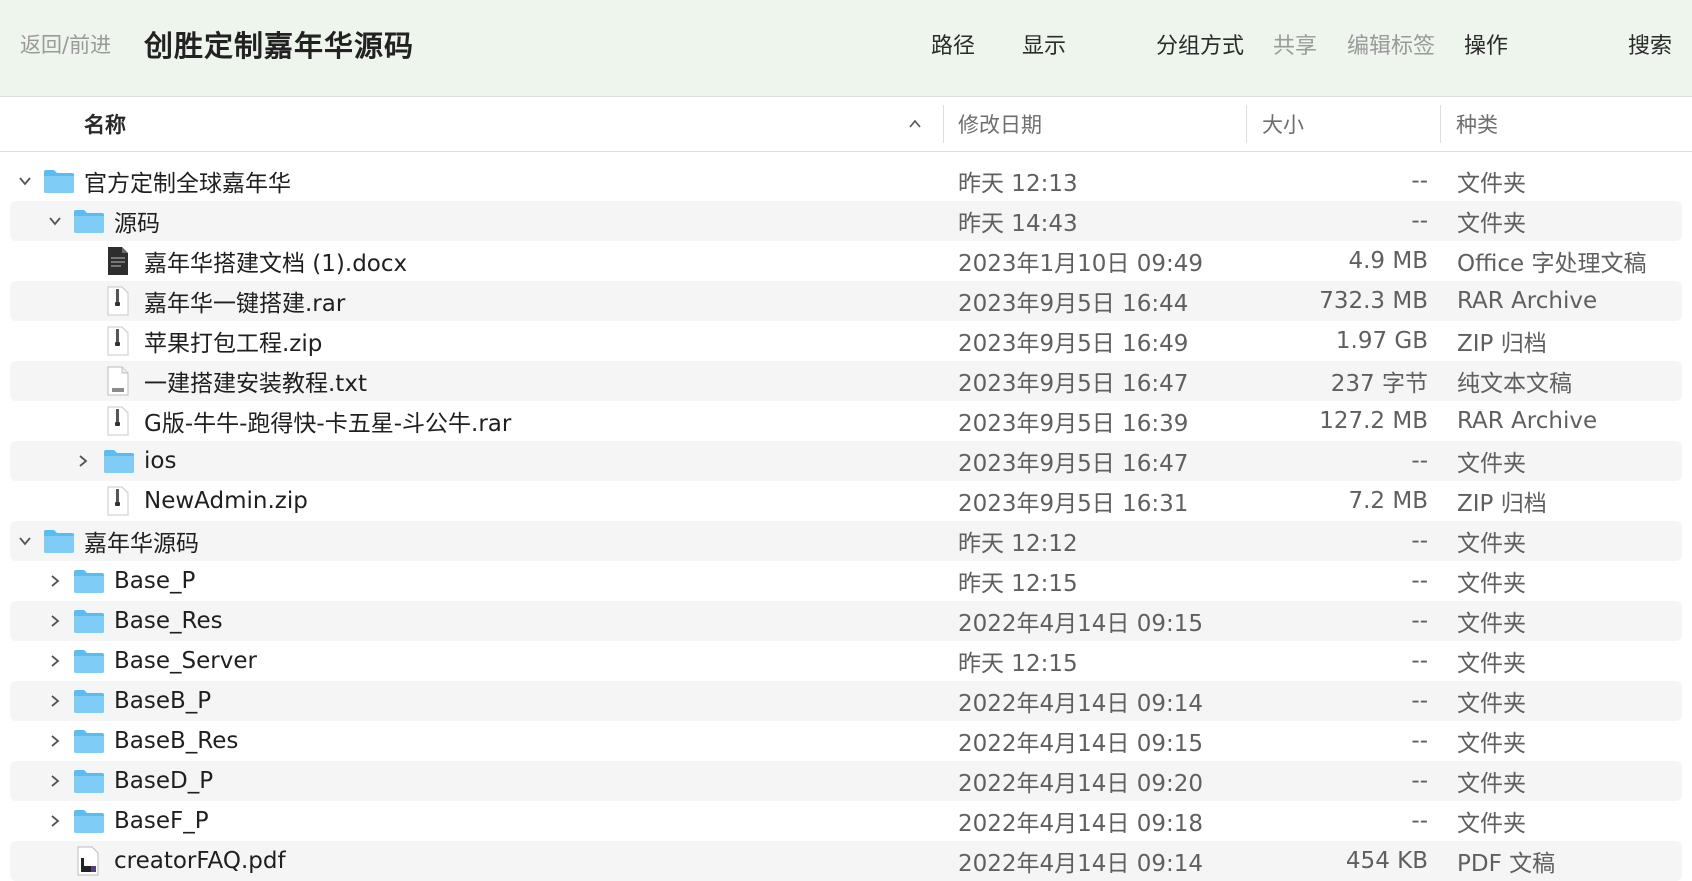 The width and height of the screenshot is (1692, 881). I want to click on column-name: 名称, so click(105, 124).